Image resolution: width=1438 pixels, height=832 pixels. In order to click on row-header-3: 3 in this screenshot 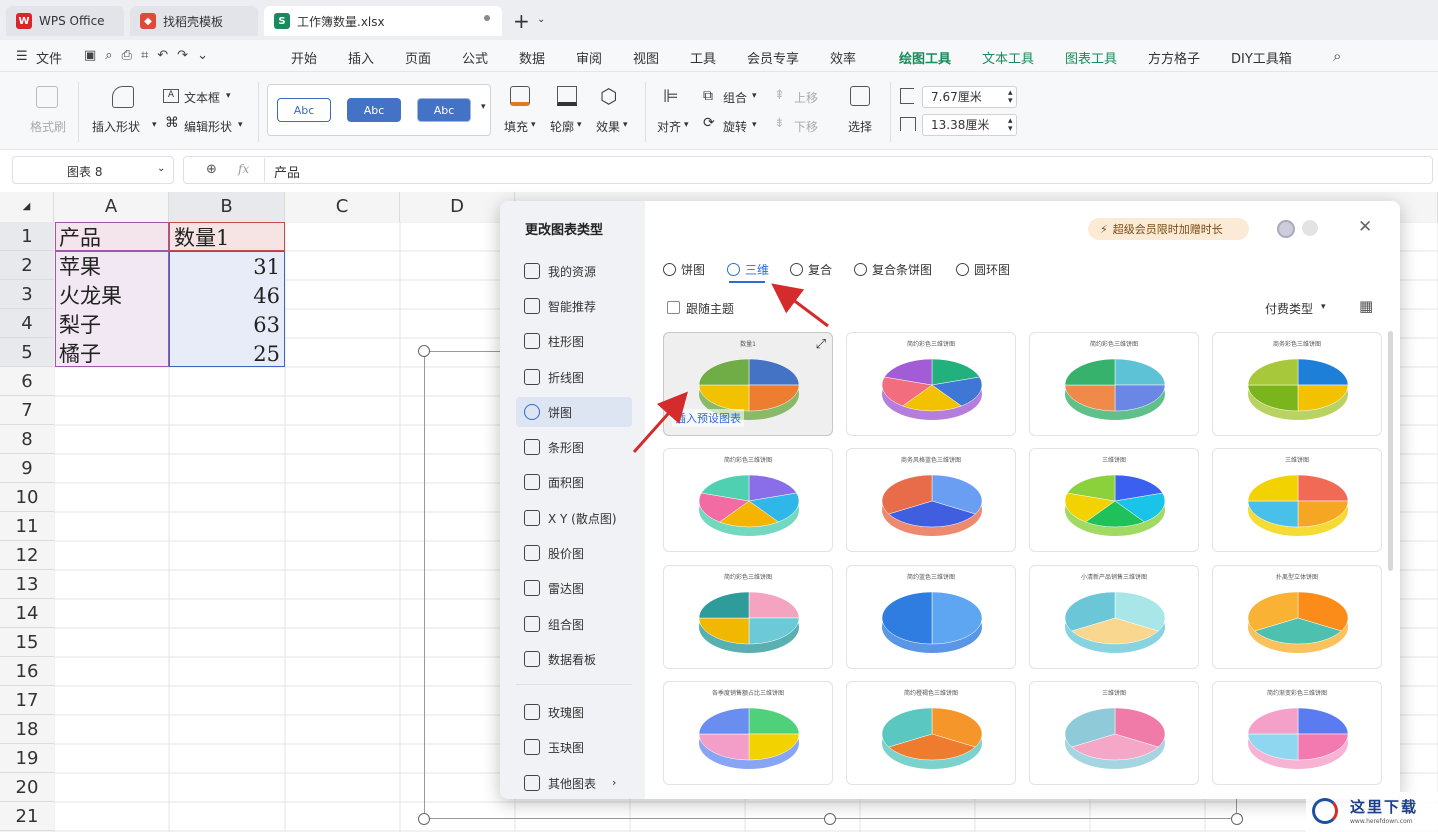, I will do `click(27, 294)`.